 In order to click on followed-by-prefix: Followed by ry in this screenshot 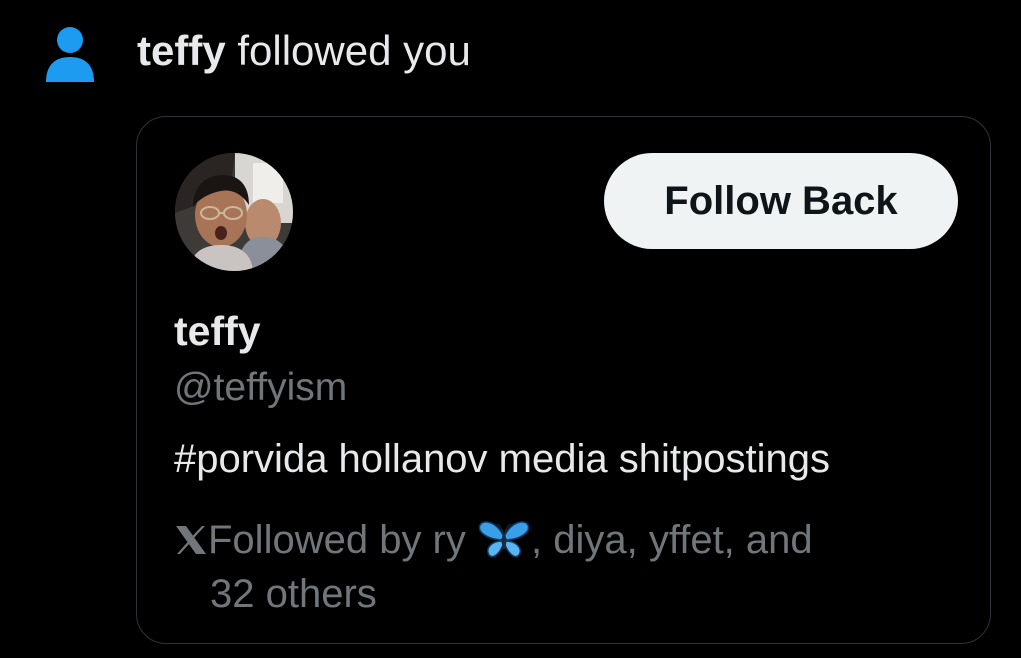, I will do `click(342, 540)`.